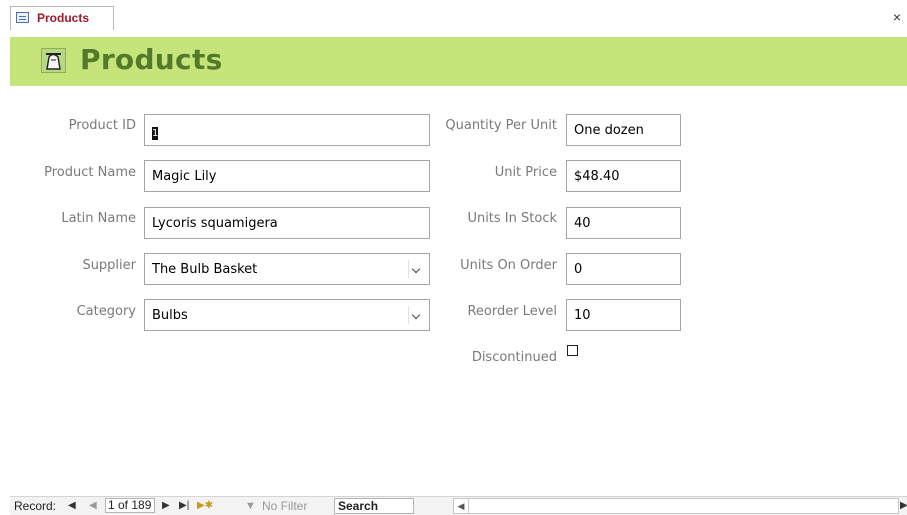 The width and height of the screenshot is (907, 515). Describe the element at coordinates (458, 61) in the screenshot. I see `form-header: Products` at that location.